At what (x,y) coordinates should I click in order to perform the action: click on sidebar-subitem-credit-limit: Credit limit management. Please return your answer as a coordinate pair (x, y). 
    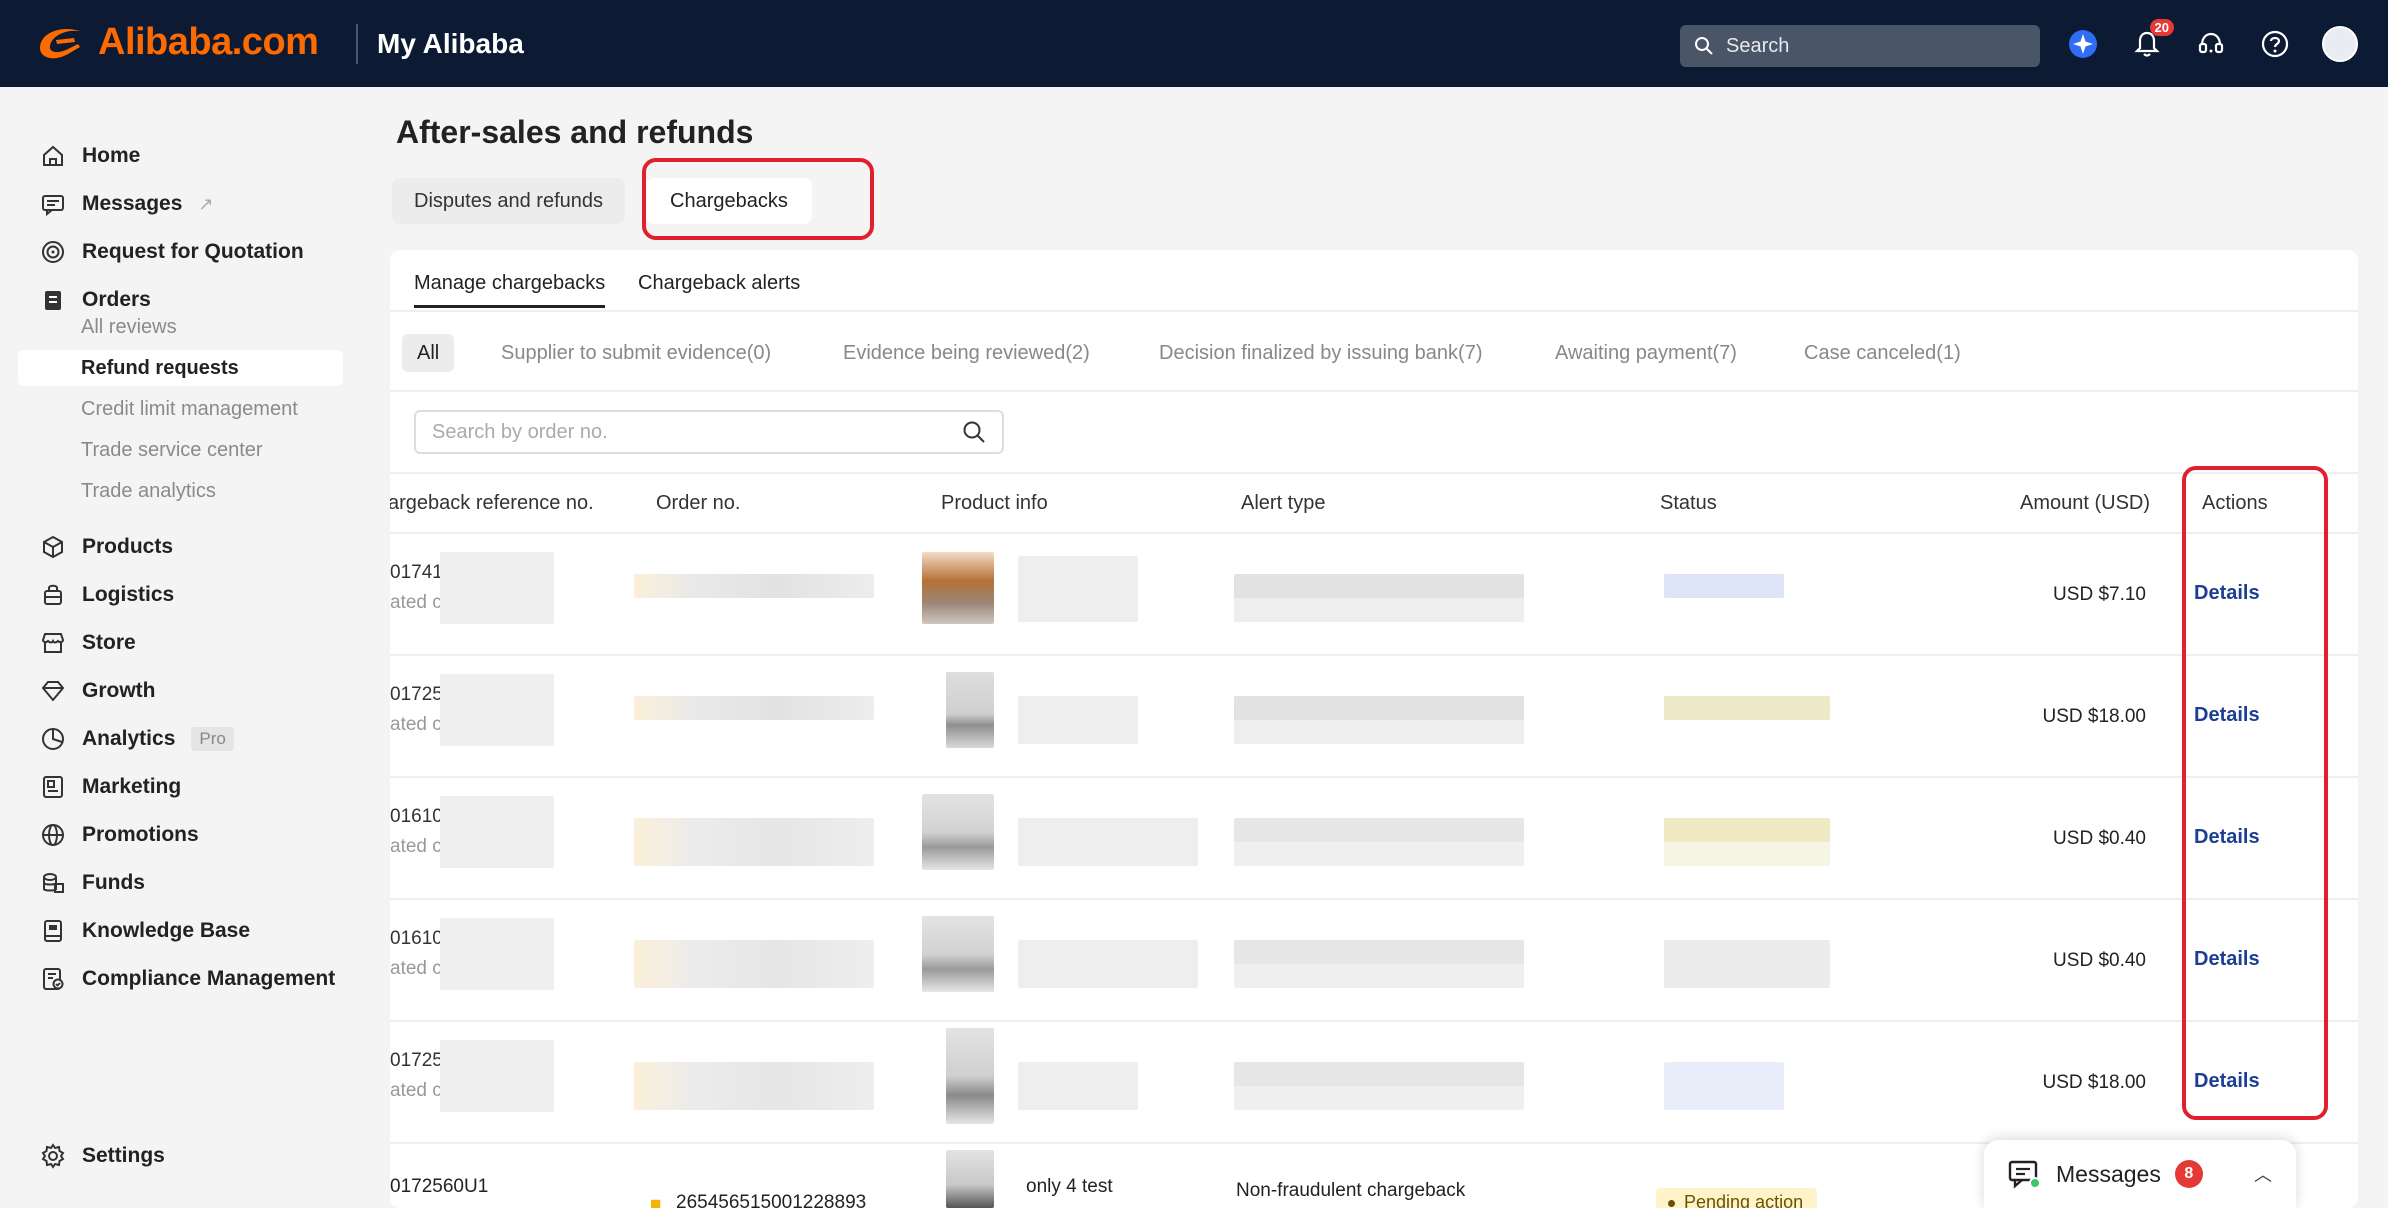
    Looking at the image, I should click on (189, 409).